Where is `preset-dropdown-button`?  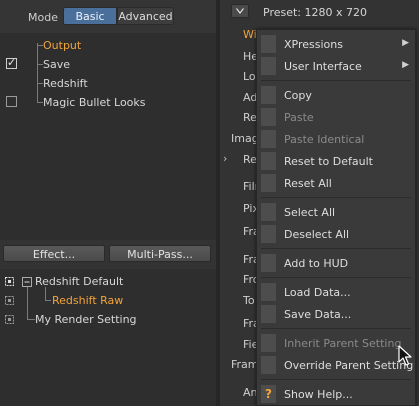
preset-dropdown-button is located at coordinates (240, 11).